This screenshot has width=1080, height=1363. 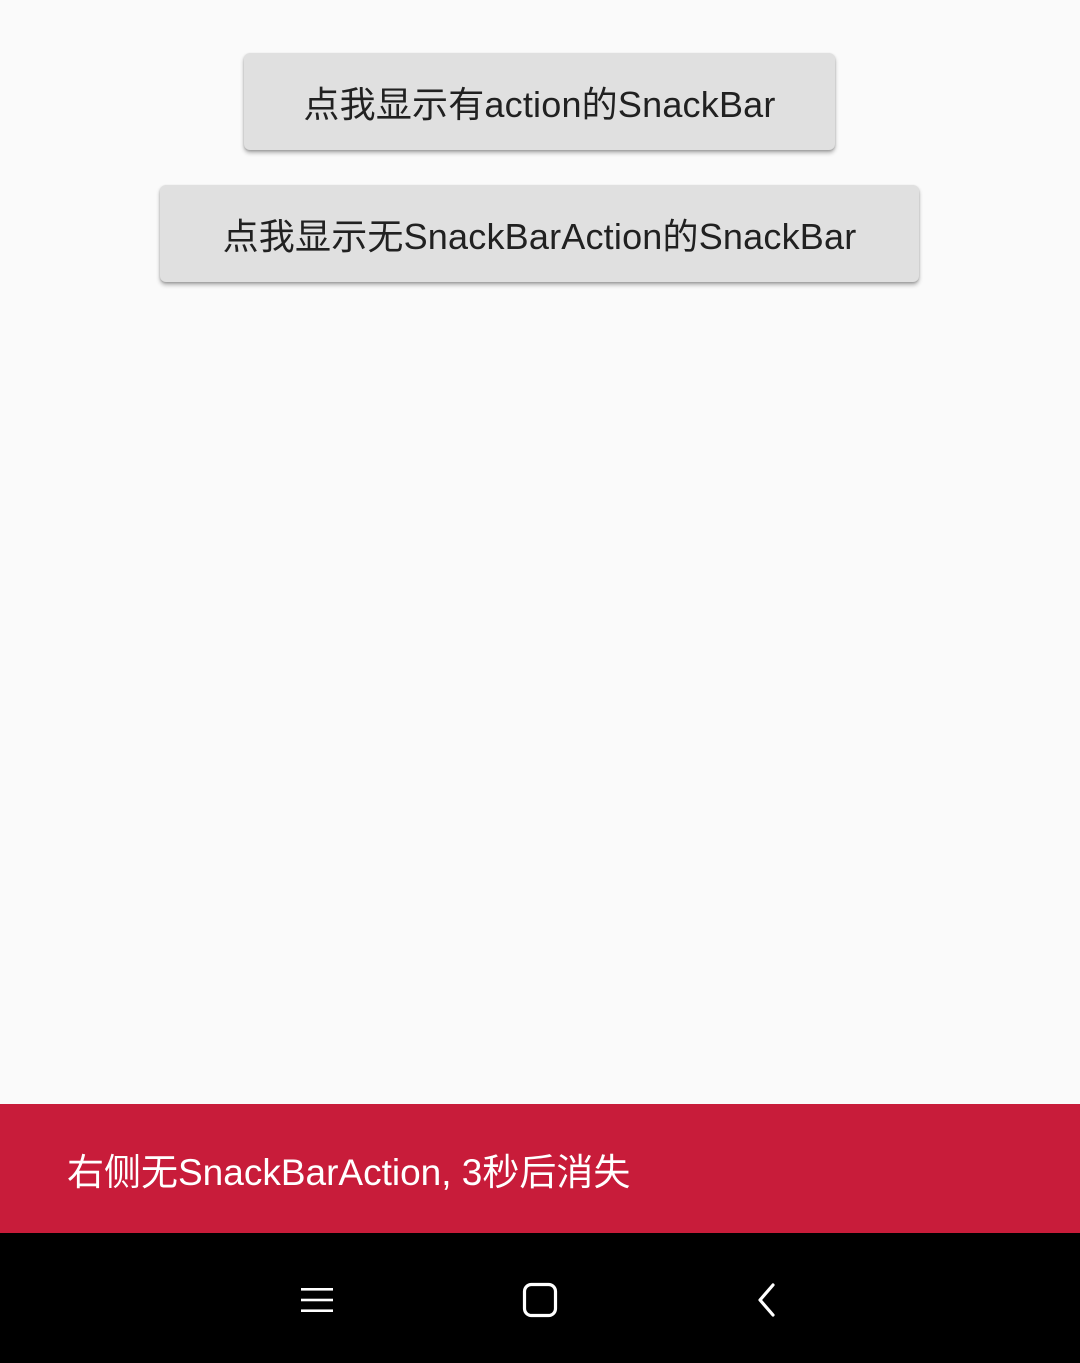 I want to click on back-chevron-icon, so click(x=766, y=1300).